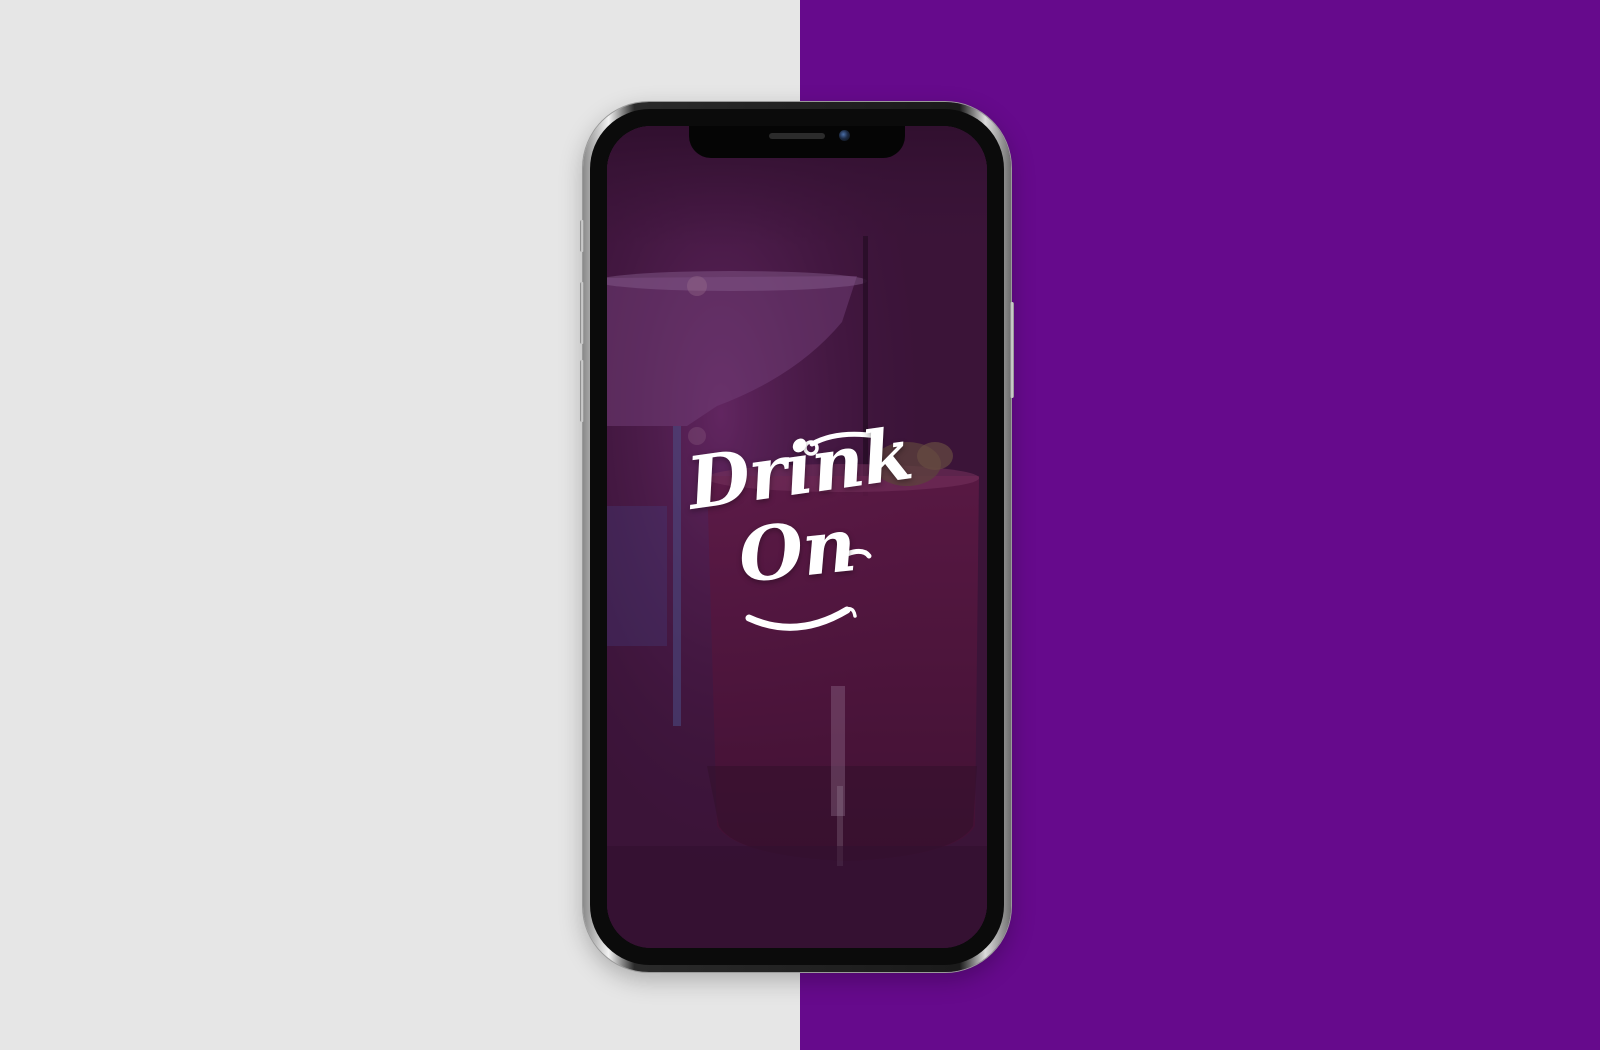 The image size is (1600, 1050). I want to click on phone-notch, so click(797, 142).